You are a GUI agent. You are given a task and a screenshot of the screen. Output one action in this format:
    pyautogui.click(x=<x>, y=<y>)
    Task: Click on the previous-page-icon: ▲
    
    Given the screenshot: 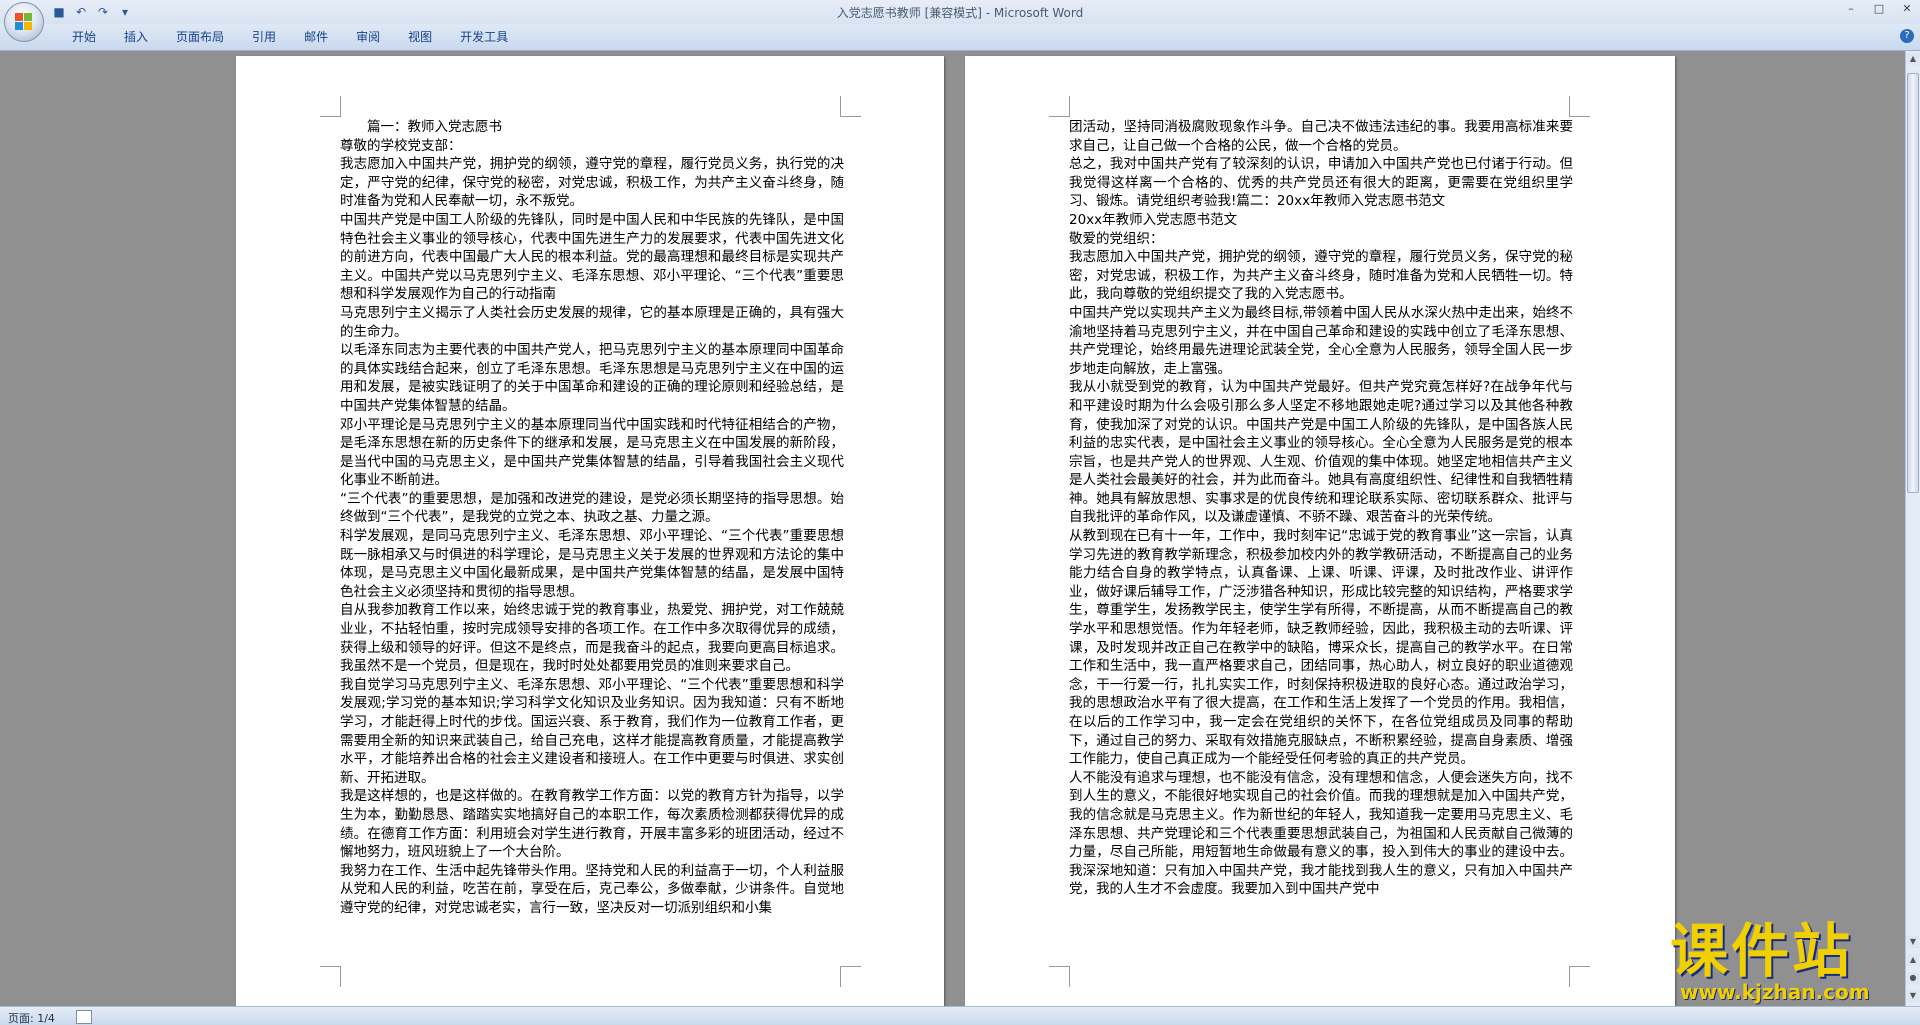 What is the action you would take?
    pyautogui.click(x=1913, y=960)
    